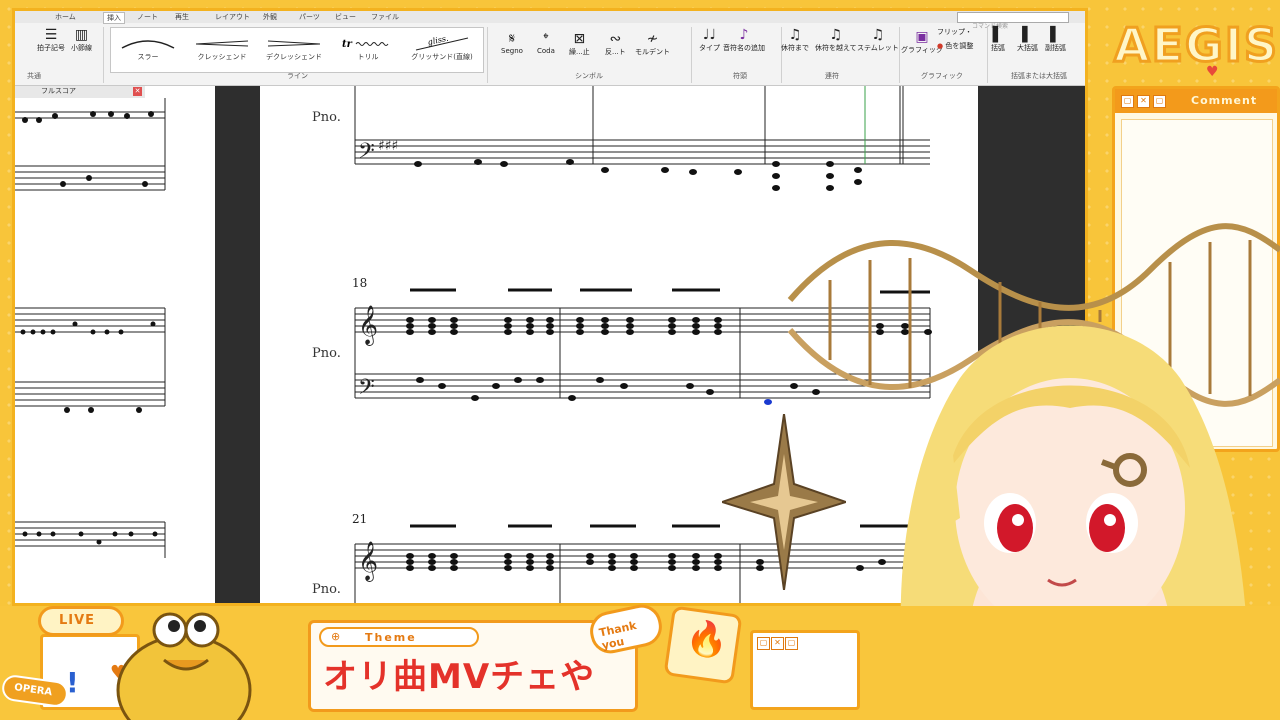  Describe the element at coordinates (955, 46) in the screenshot. I see `adjust-color-button: ● 色を調整` at that location.